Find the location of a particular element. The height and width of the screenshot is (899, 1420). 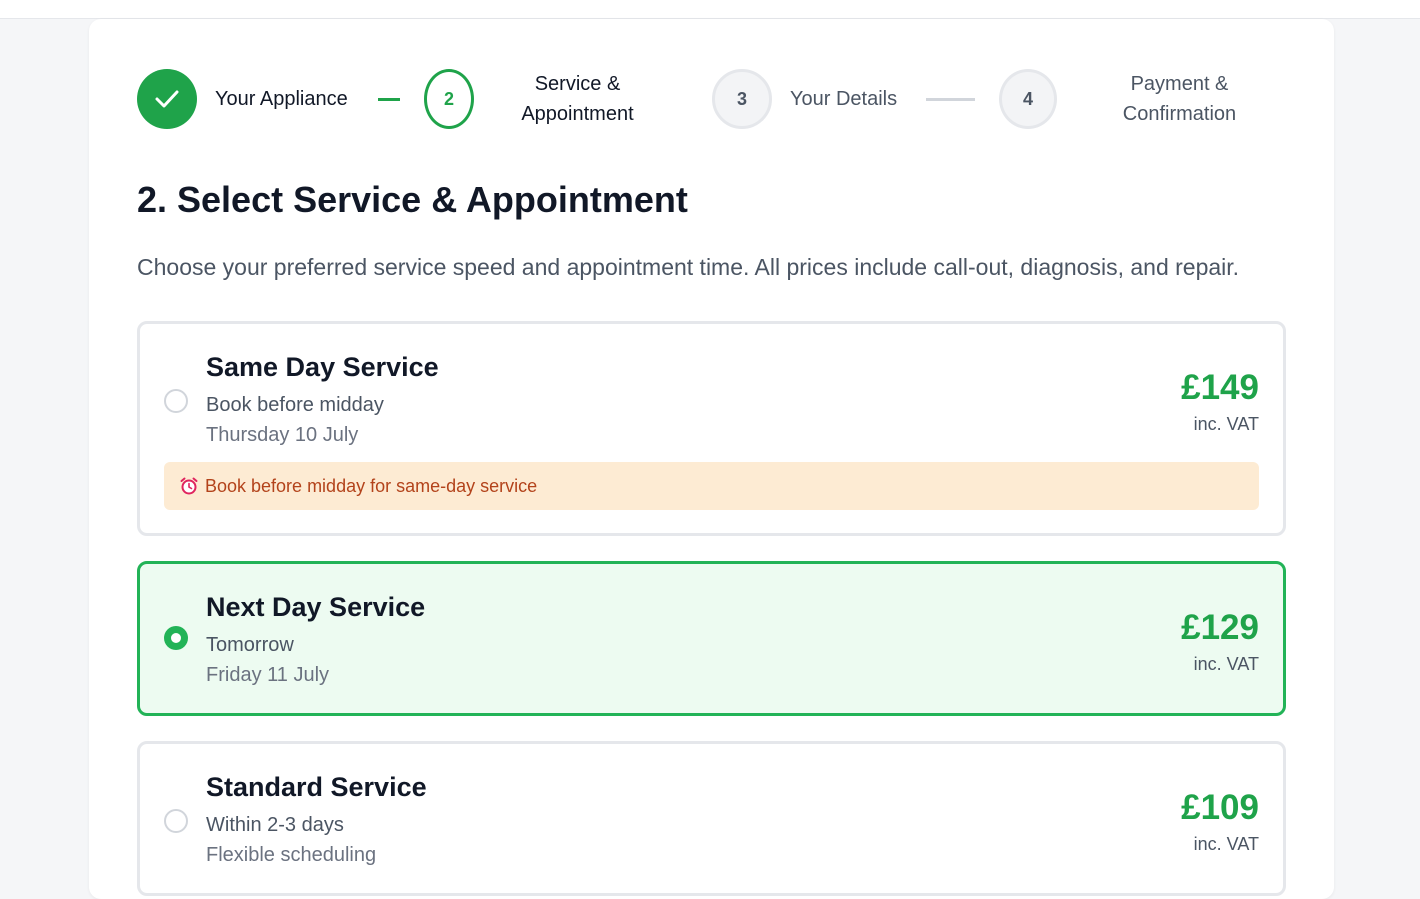

checkmark-icon is located at coordinates (167, 99).